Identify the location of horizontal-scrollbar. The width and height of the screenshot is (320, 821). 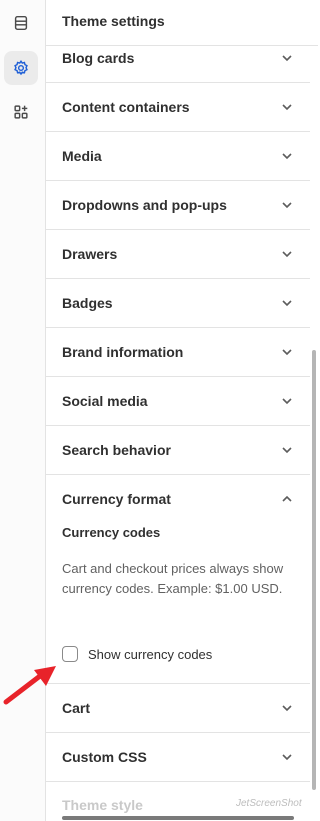
(178, 818).